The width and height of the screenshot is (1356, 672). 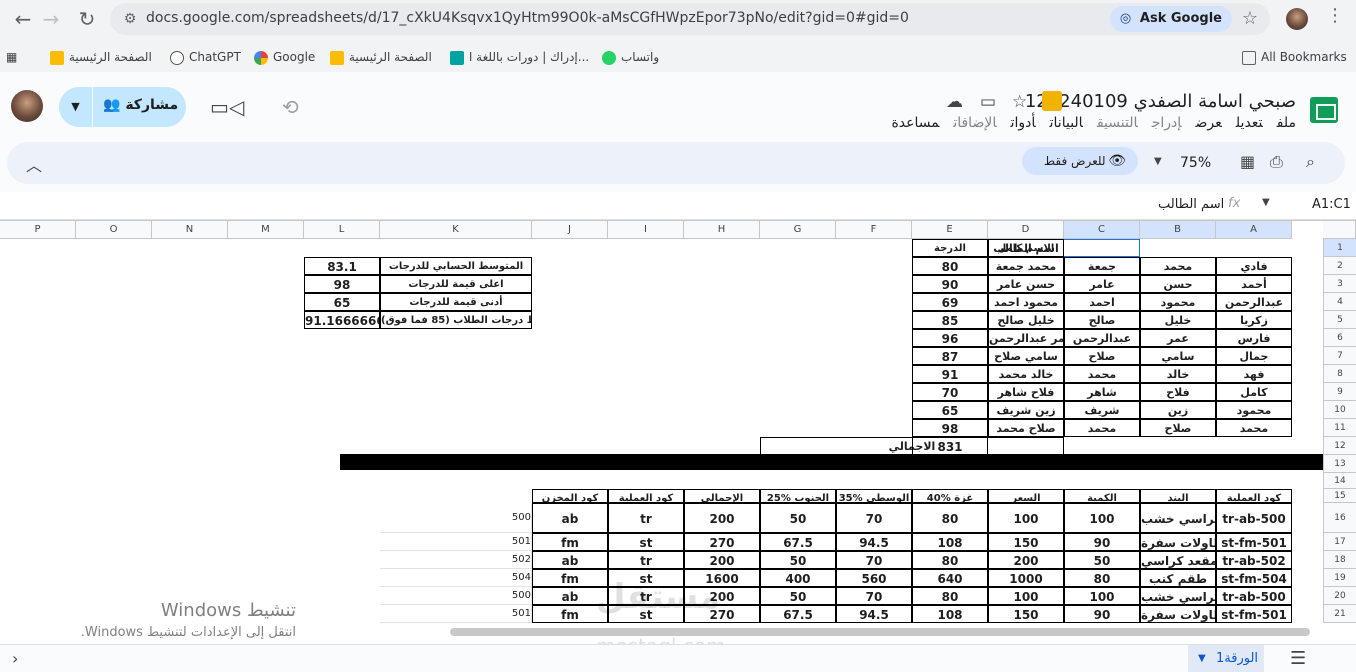 What do you see at coordinates (1195, 163) in the screenshot?
I see `zoom-level: 75%` at bounding box center [1195, 163].